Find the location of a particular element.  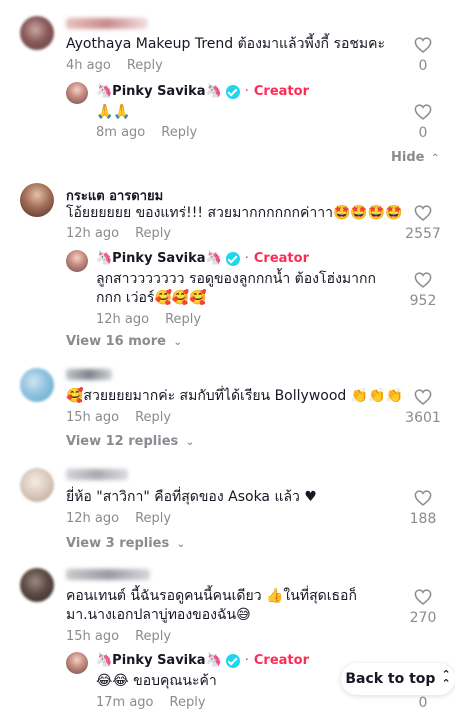

double-chevron-up-icon: ⌃ ⌃ is located at coordinates (446, 679).